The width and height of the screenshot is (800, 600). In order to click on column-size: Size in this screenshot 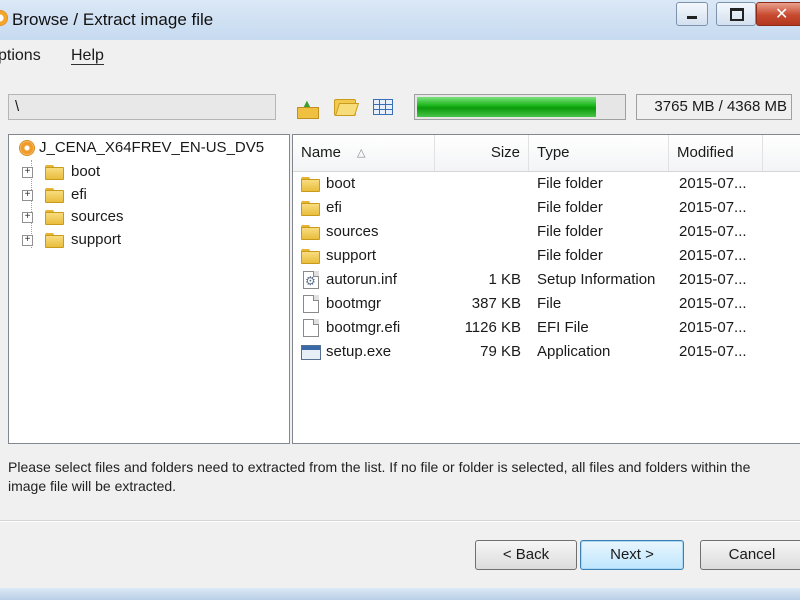, I will do `click(482, 153)`.